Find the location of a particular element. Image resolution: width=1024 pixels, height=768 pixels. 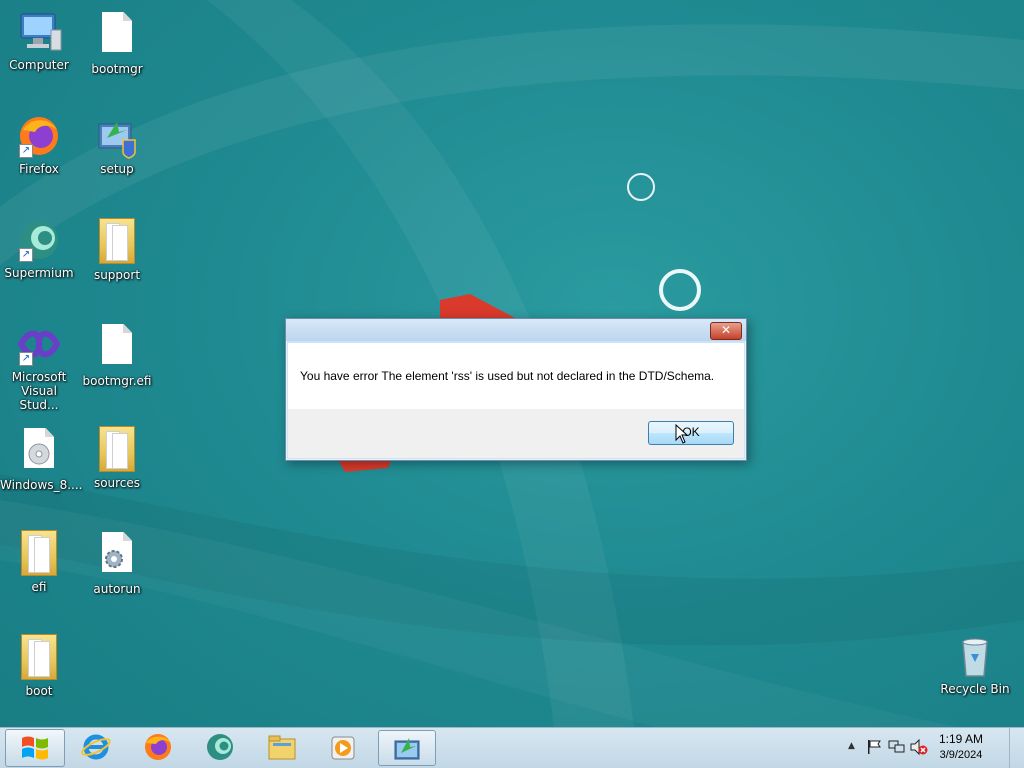

desktop-icon-efi: efi is located at coordinates (39, 561).